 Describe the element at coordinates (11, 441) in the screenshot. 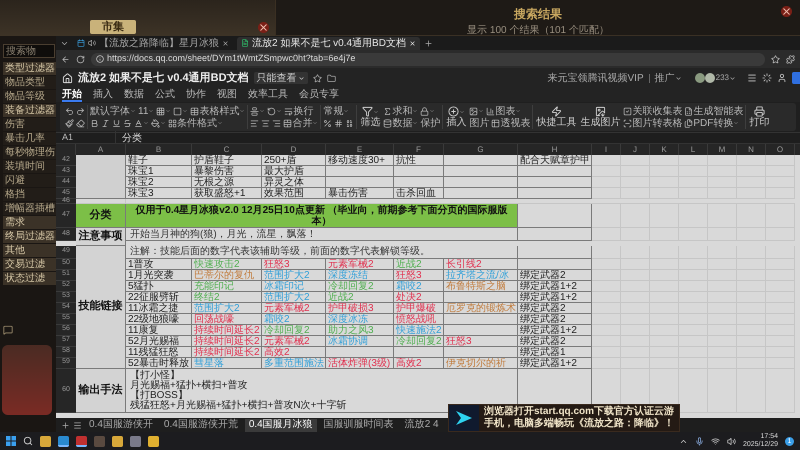

I see `start-icon` at that location.